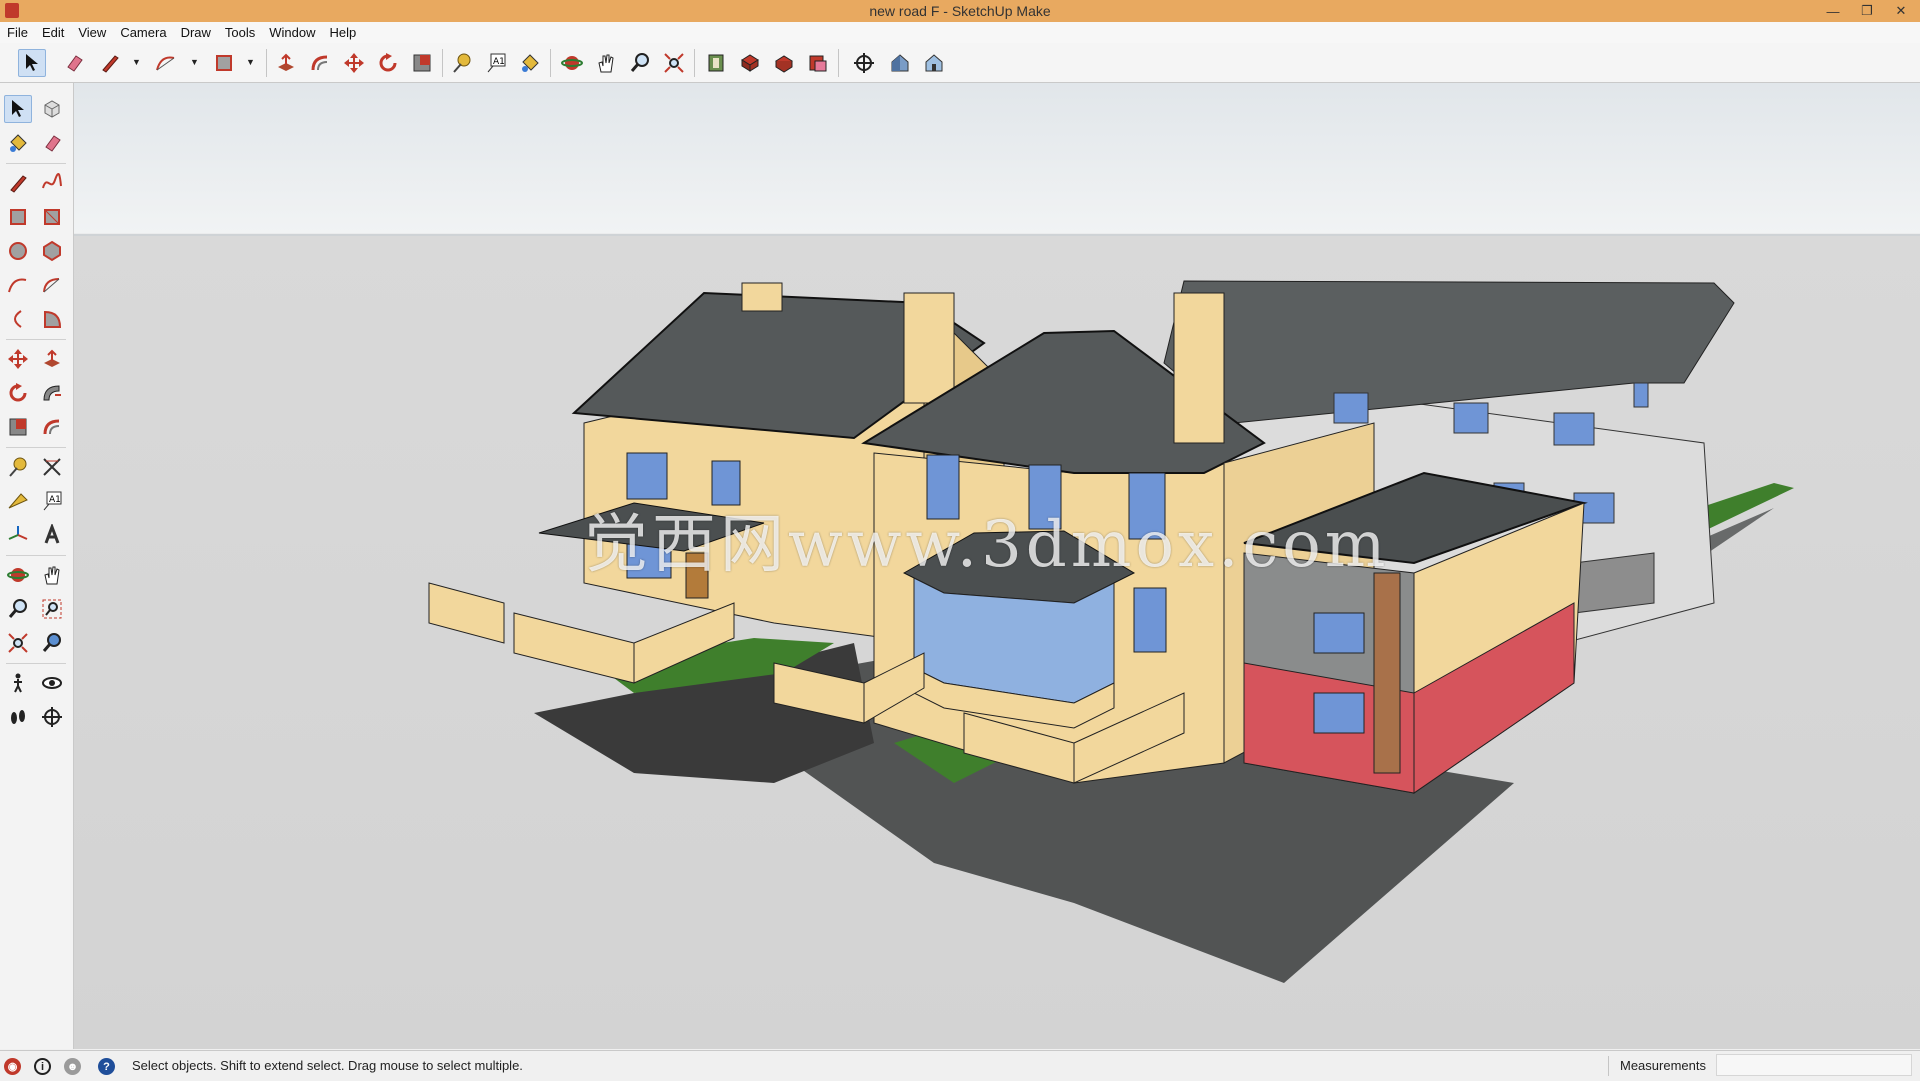 This screenshot has width=1920, height=1081. What do you see at coordinates (196, 32) in the screenshot?
I see `menu-draw: Draw` at bounding box center [196, 32].